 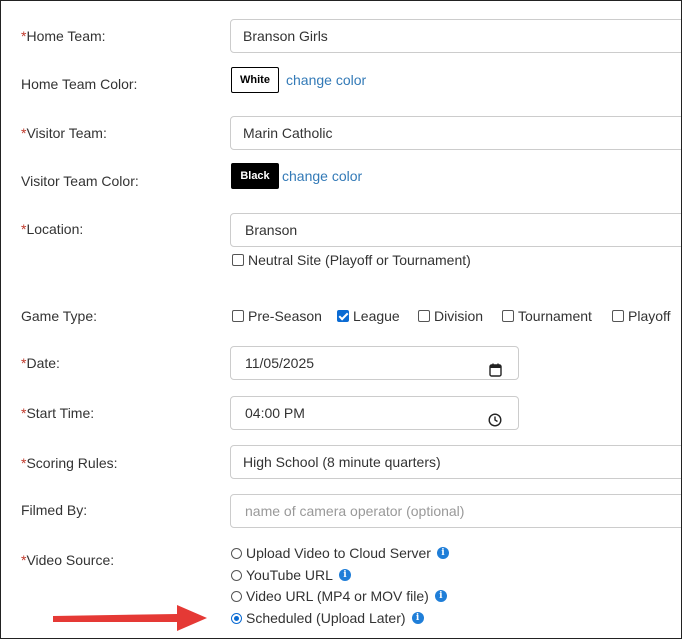 What do you see at coordinates (236, 596) in the screenshot?
I see `video-url-radio` at bounding box center [236, 596].